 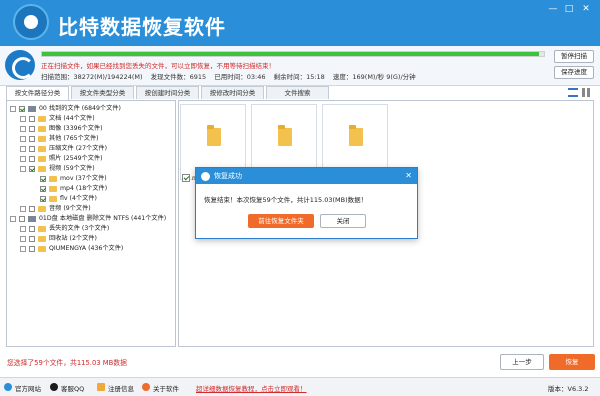 I want to click on tree-label: 文档, so click(x=55, y=118).